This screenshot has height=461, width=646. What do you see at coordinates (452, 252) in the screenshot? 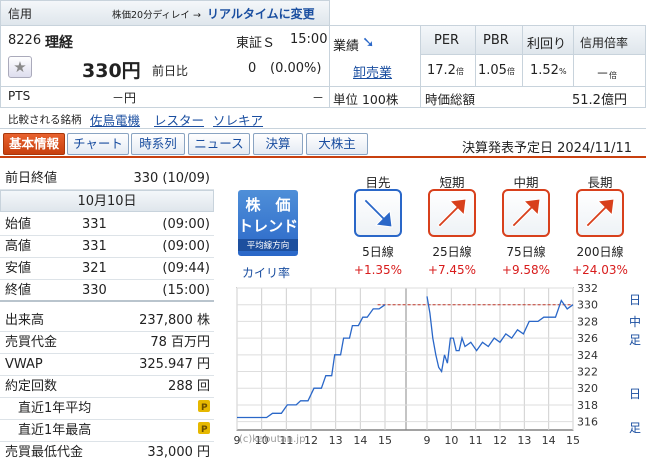
I see `trend-ma-2: 25日線` at bounding box center [452, 252].